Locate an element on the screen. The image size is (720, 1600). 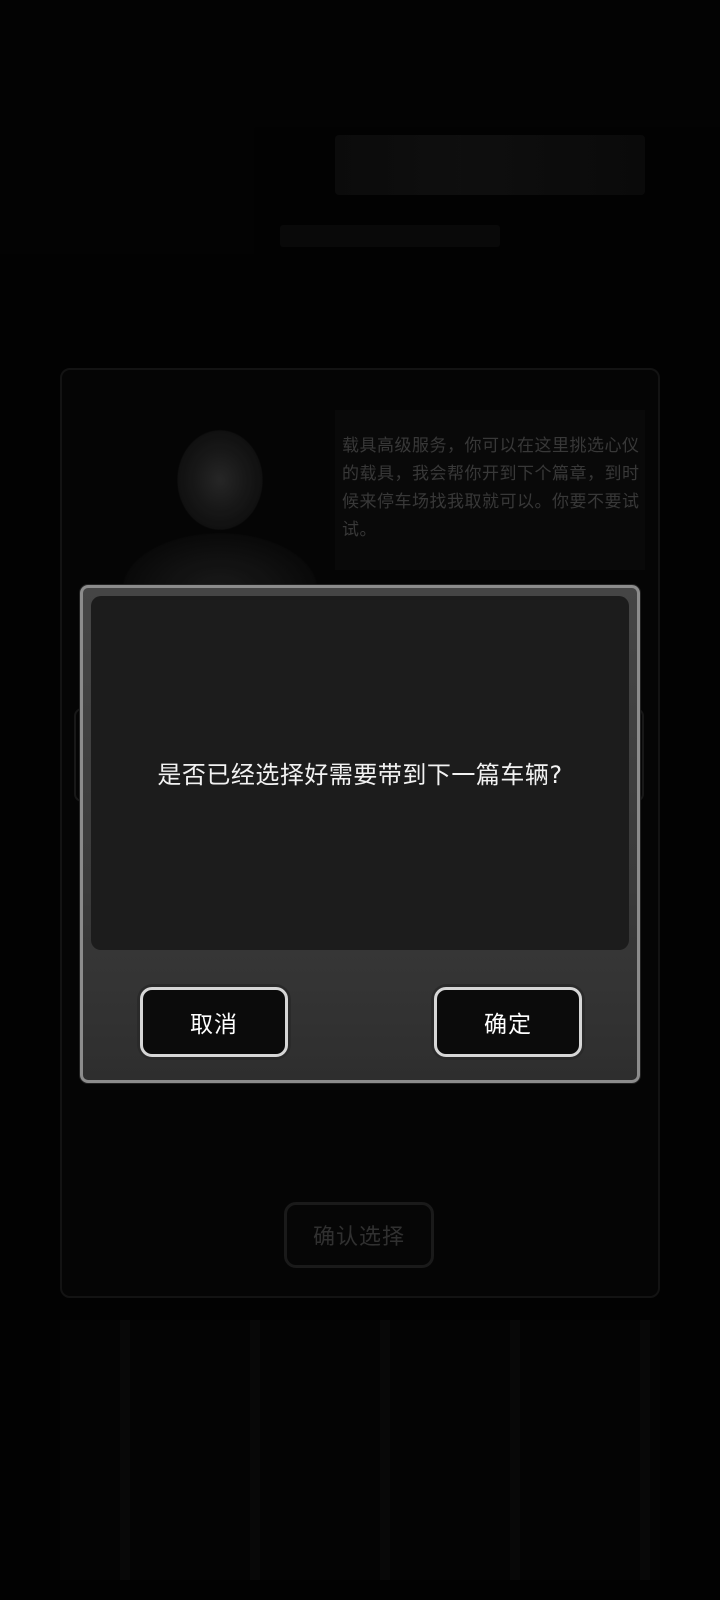
cancel-button: 取消 is located at coordinates (214, 1022).